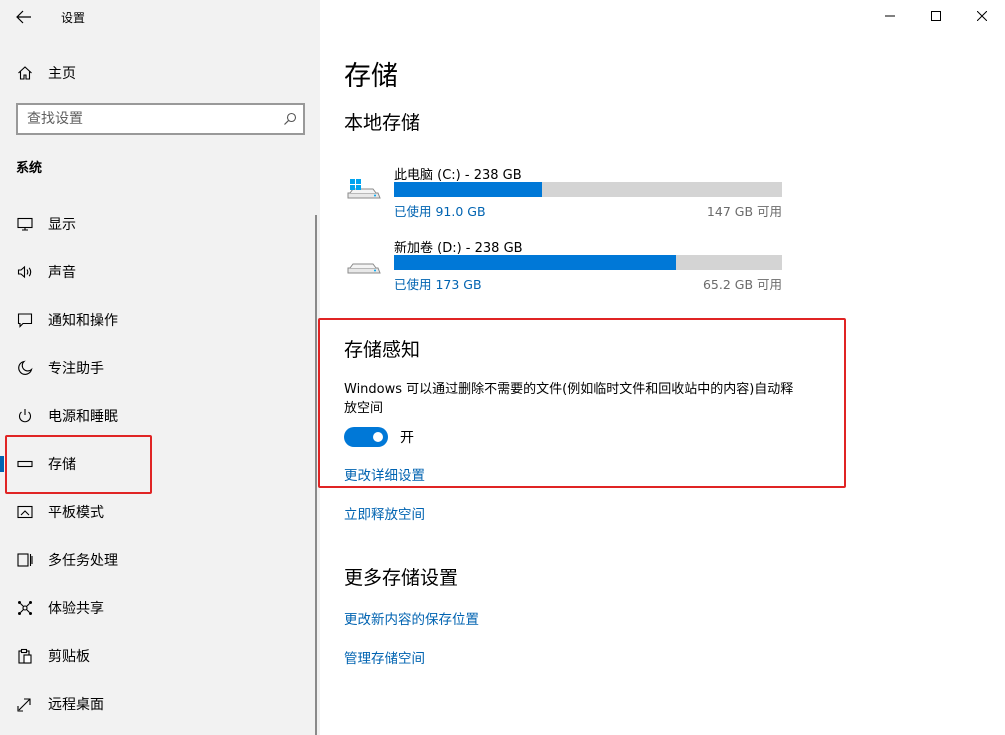 The height and width of the screenshot is (735, 1005). Describe the element at coordinates (364, 264) in the screenshot. I see `drive-icon` at that location.